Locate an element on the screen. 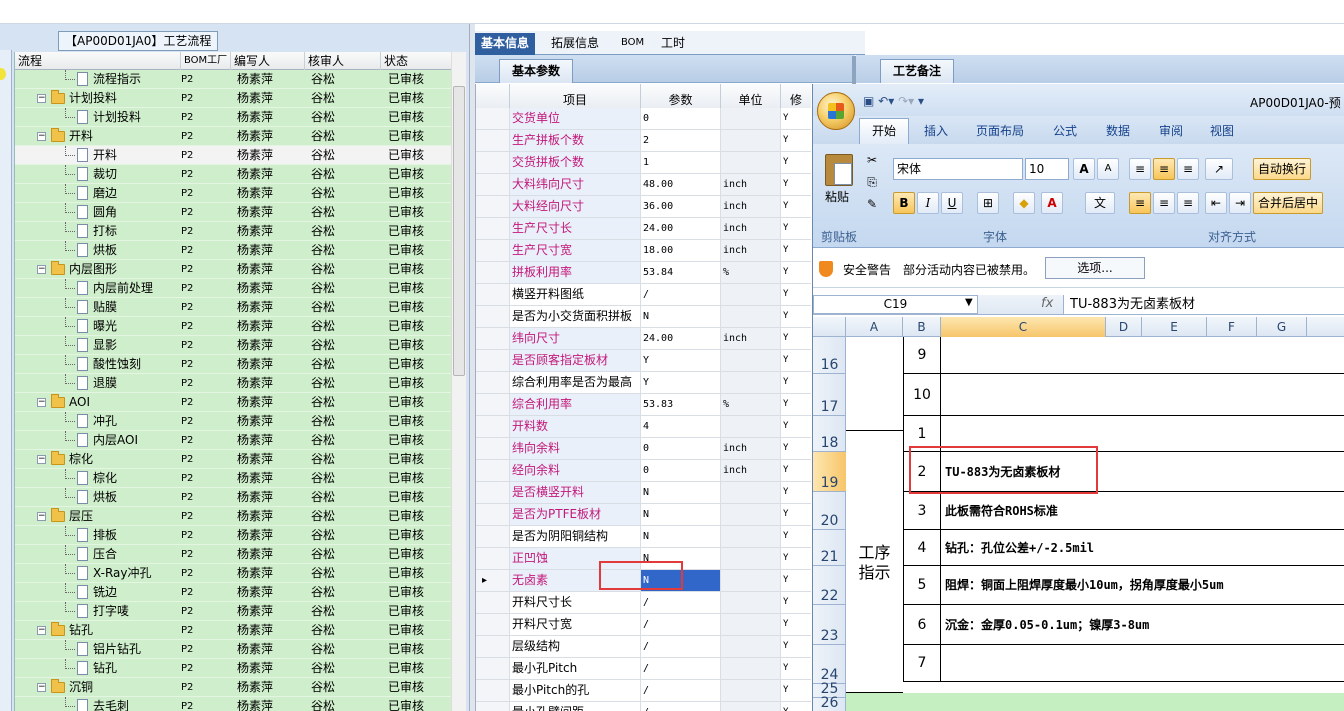 The width and height of the screenshot is (1344, 711). tree-row: 计划投料 P2 杨素萍 谷松 已审核 is located at coordinates (233, 117).